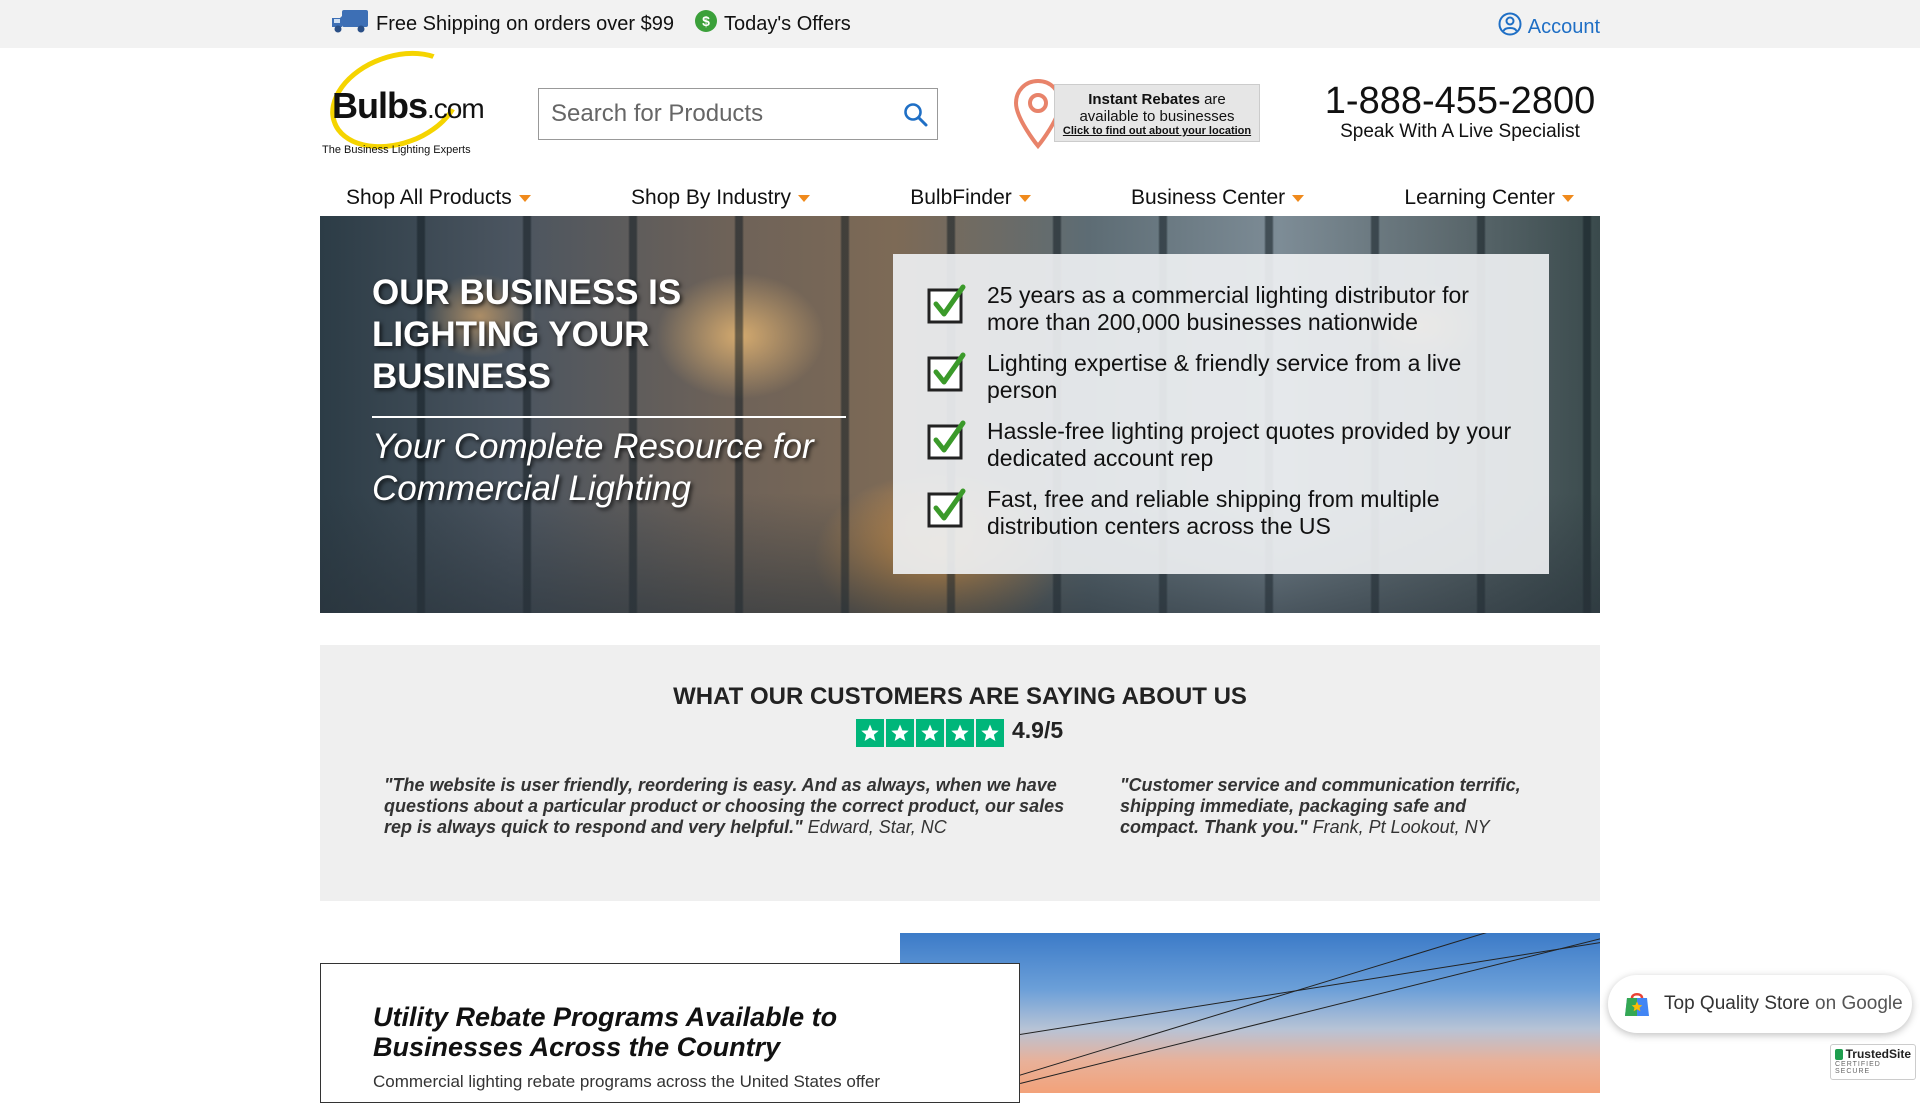 The image size is (1920, 1103). What do you see at coordinates (438, 198) in the screenshot?
I see `nav-shop-all-products: Shop All Products` at bounding box center [438, 198].